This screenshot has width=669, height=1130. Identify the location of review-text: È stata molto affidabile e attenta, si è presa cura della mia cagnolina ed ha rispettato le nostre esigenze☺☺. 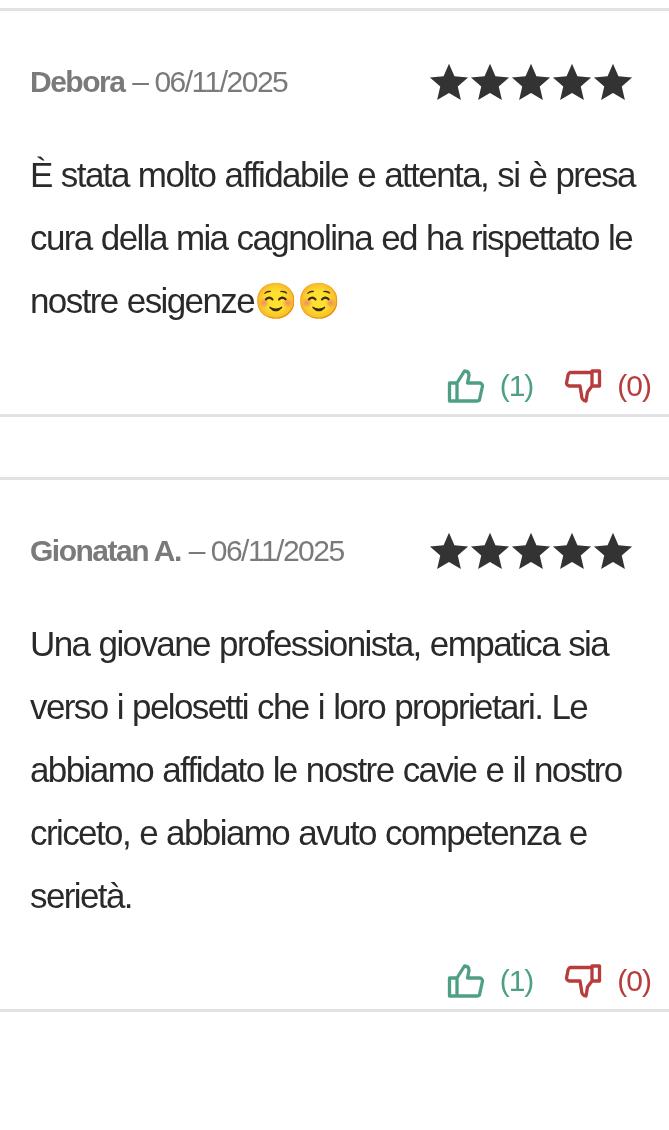
(333, 238).